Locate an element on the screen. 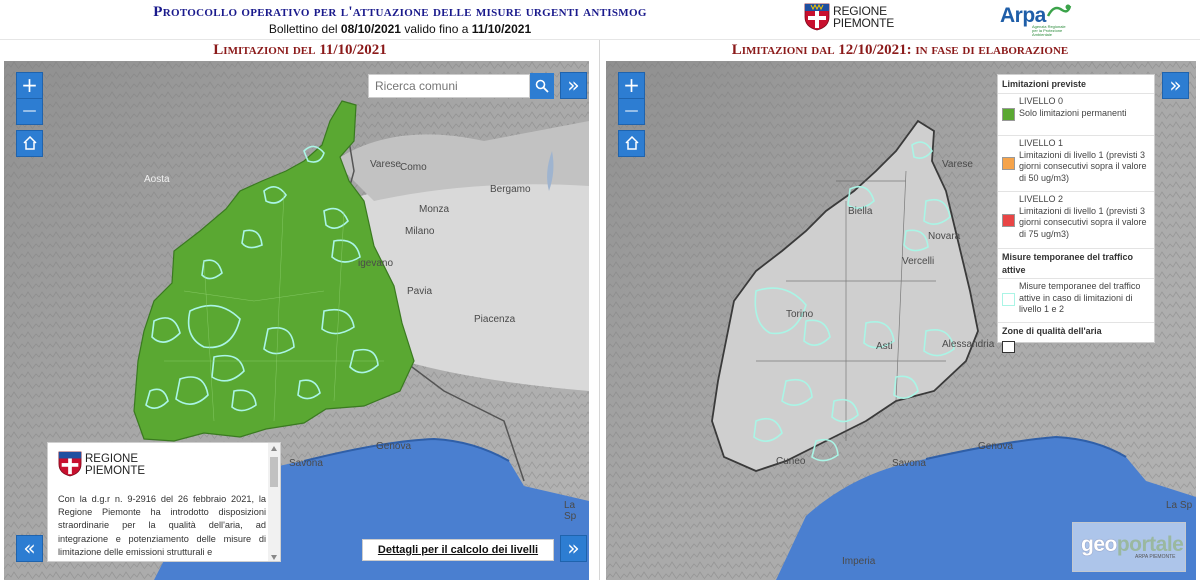 This screenshot has height=580, width=1200. legend-row-zones: Zone di qualità dell'aria is located at coordinates (1076, 332).